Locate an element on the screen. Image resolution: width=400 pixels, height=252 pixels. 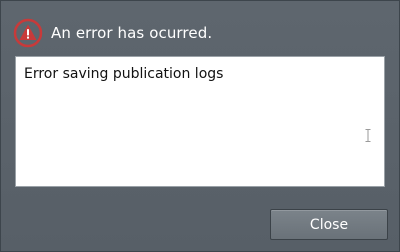
warning-icon is located at coordinates (28, 33).